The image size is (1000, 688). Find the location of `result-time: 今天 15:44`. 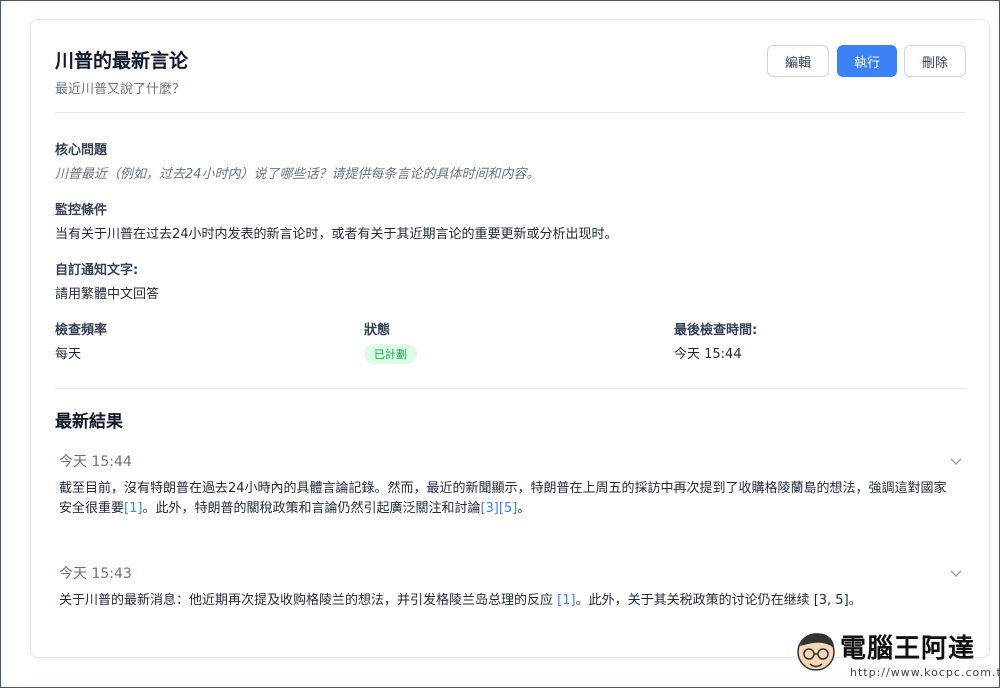

result-time: 今天 15:44 is located at coordinates (95, 462).